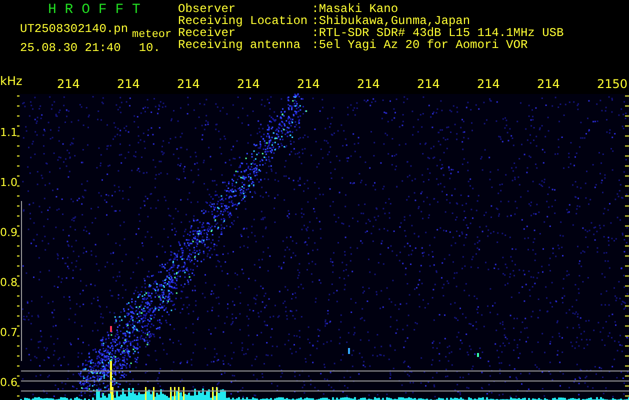 The height and width of the screenshot is (400, 629). I want to click on info-label: Receiver, so click(207, 33).